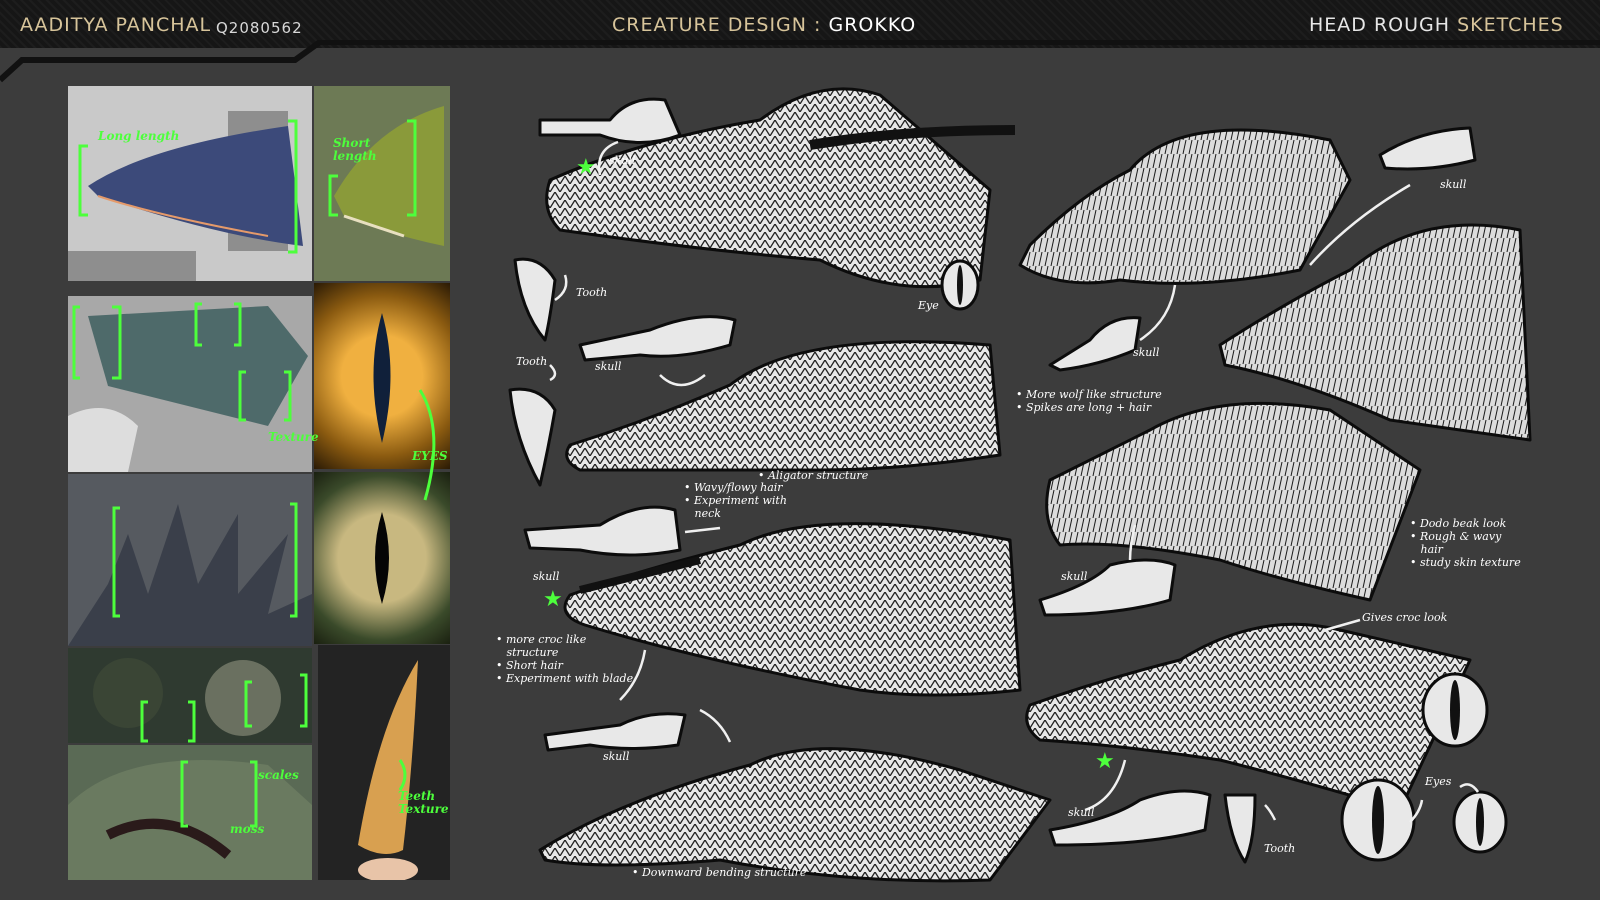 This screenshot has width=1600, height=900. I want to click on notes-gives-croc-look: Gives croc look, so click(1405, 617).